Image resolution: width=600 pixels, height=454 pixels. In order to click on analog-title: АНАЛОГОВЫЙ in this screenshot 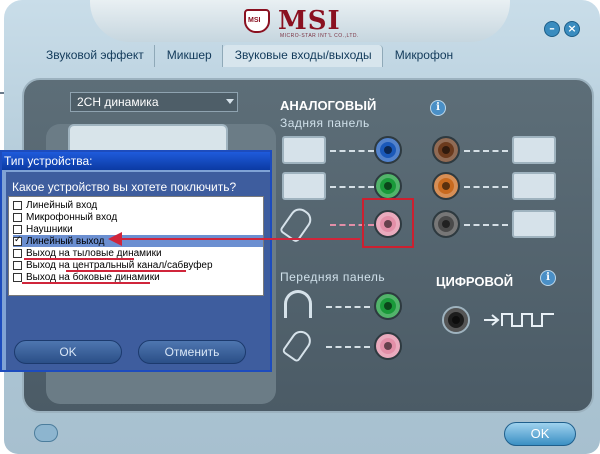, I will do `click(328, 105)`.